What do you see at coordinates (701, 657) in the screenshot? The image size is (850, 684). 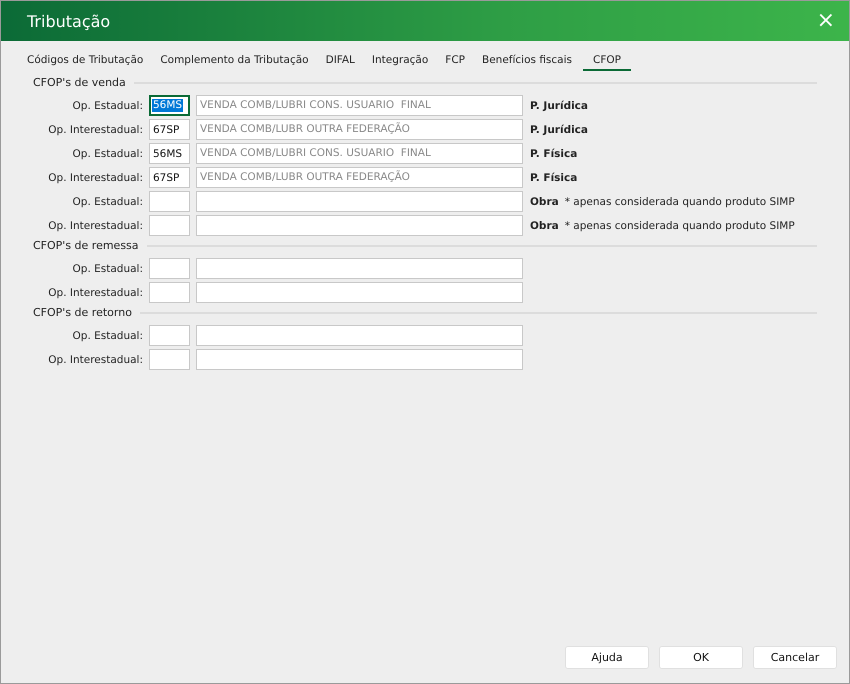 I see `dialog-button: OK` at bounding box center [701, 657].